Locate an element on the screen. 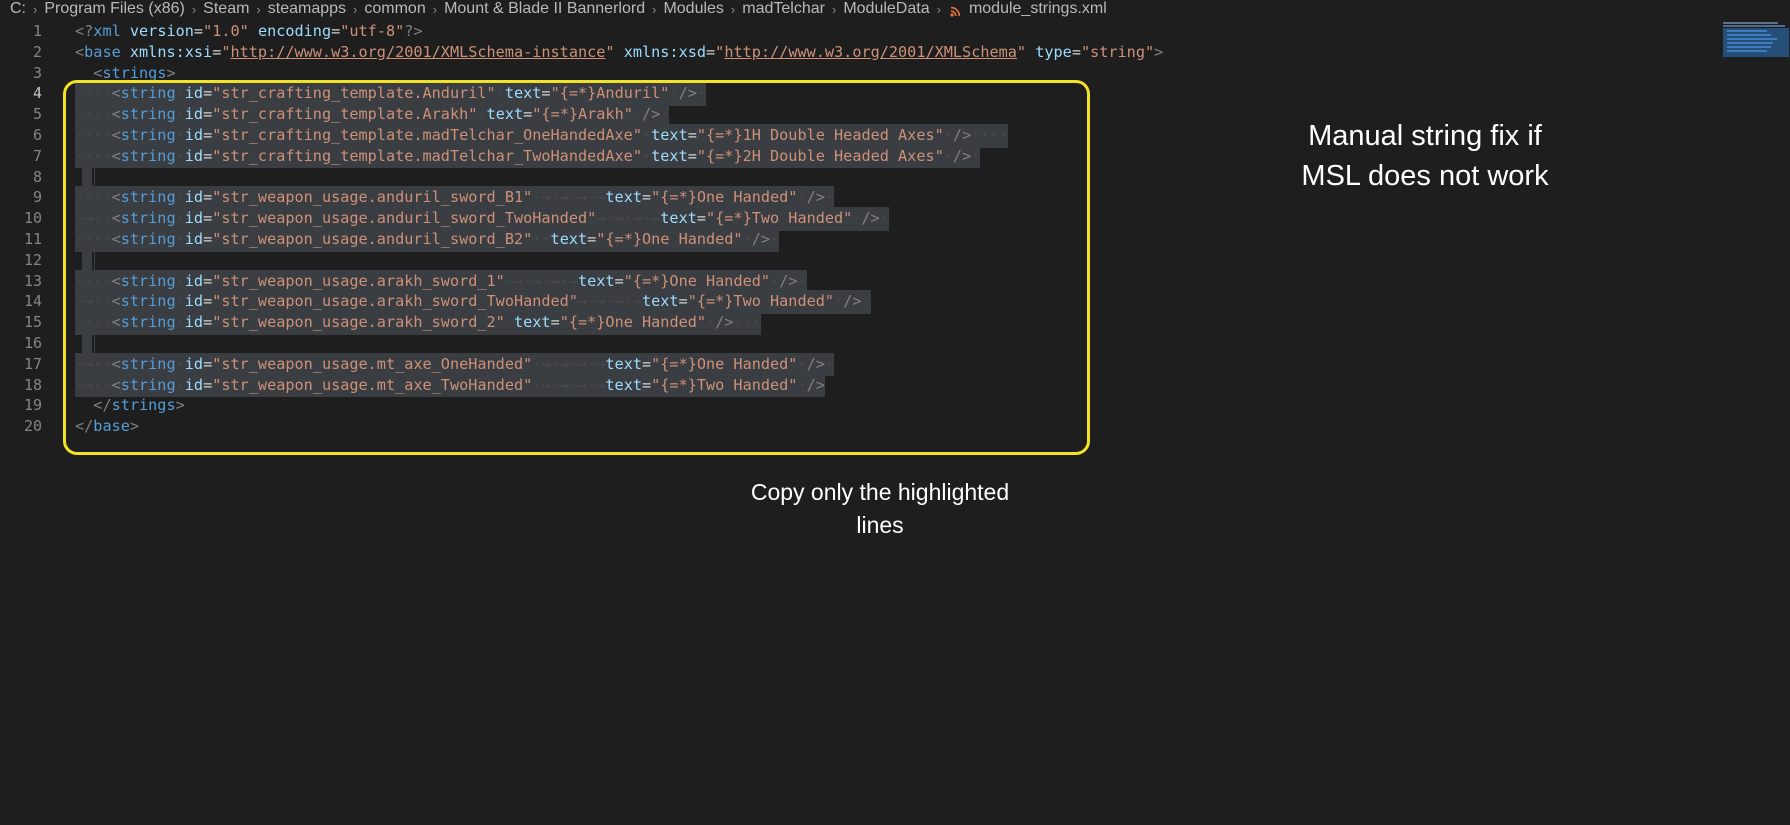 The height and width of the screenshot is (825, 1790). code-token: base is located at coordinates (111, 426).